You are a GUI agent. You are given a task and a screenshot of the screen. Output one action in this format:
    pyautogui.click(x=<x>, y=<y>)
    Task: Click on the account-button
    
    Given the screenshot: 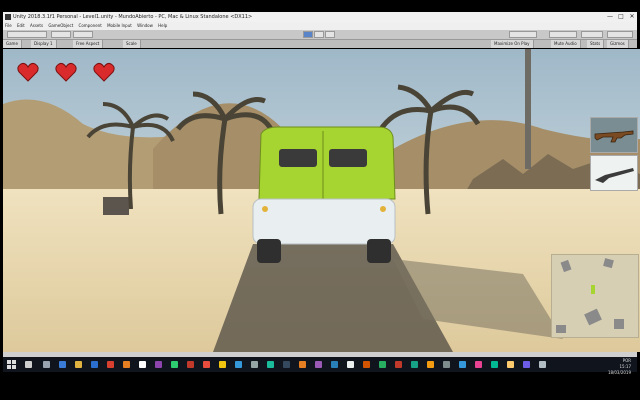 What is the action you would take?
    pyautogui.click(x=563, y=34)
    